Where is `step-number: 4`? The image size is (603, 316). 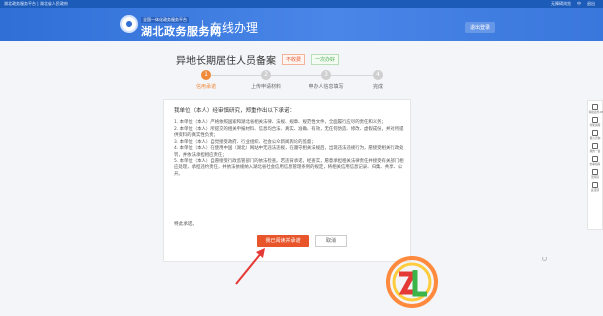
step-number: 4 is located at coordinates (378, 75).